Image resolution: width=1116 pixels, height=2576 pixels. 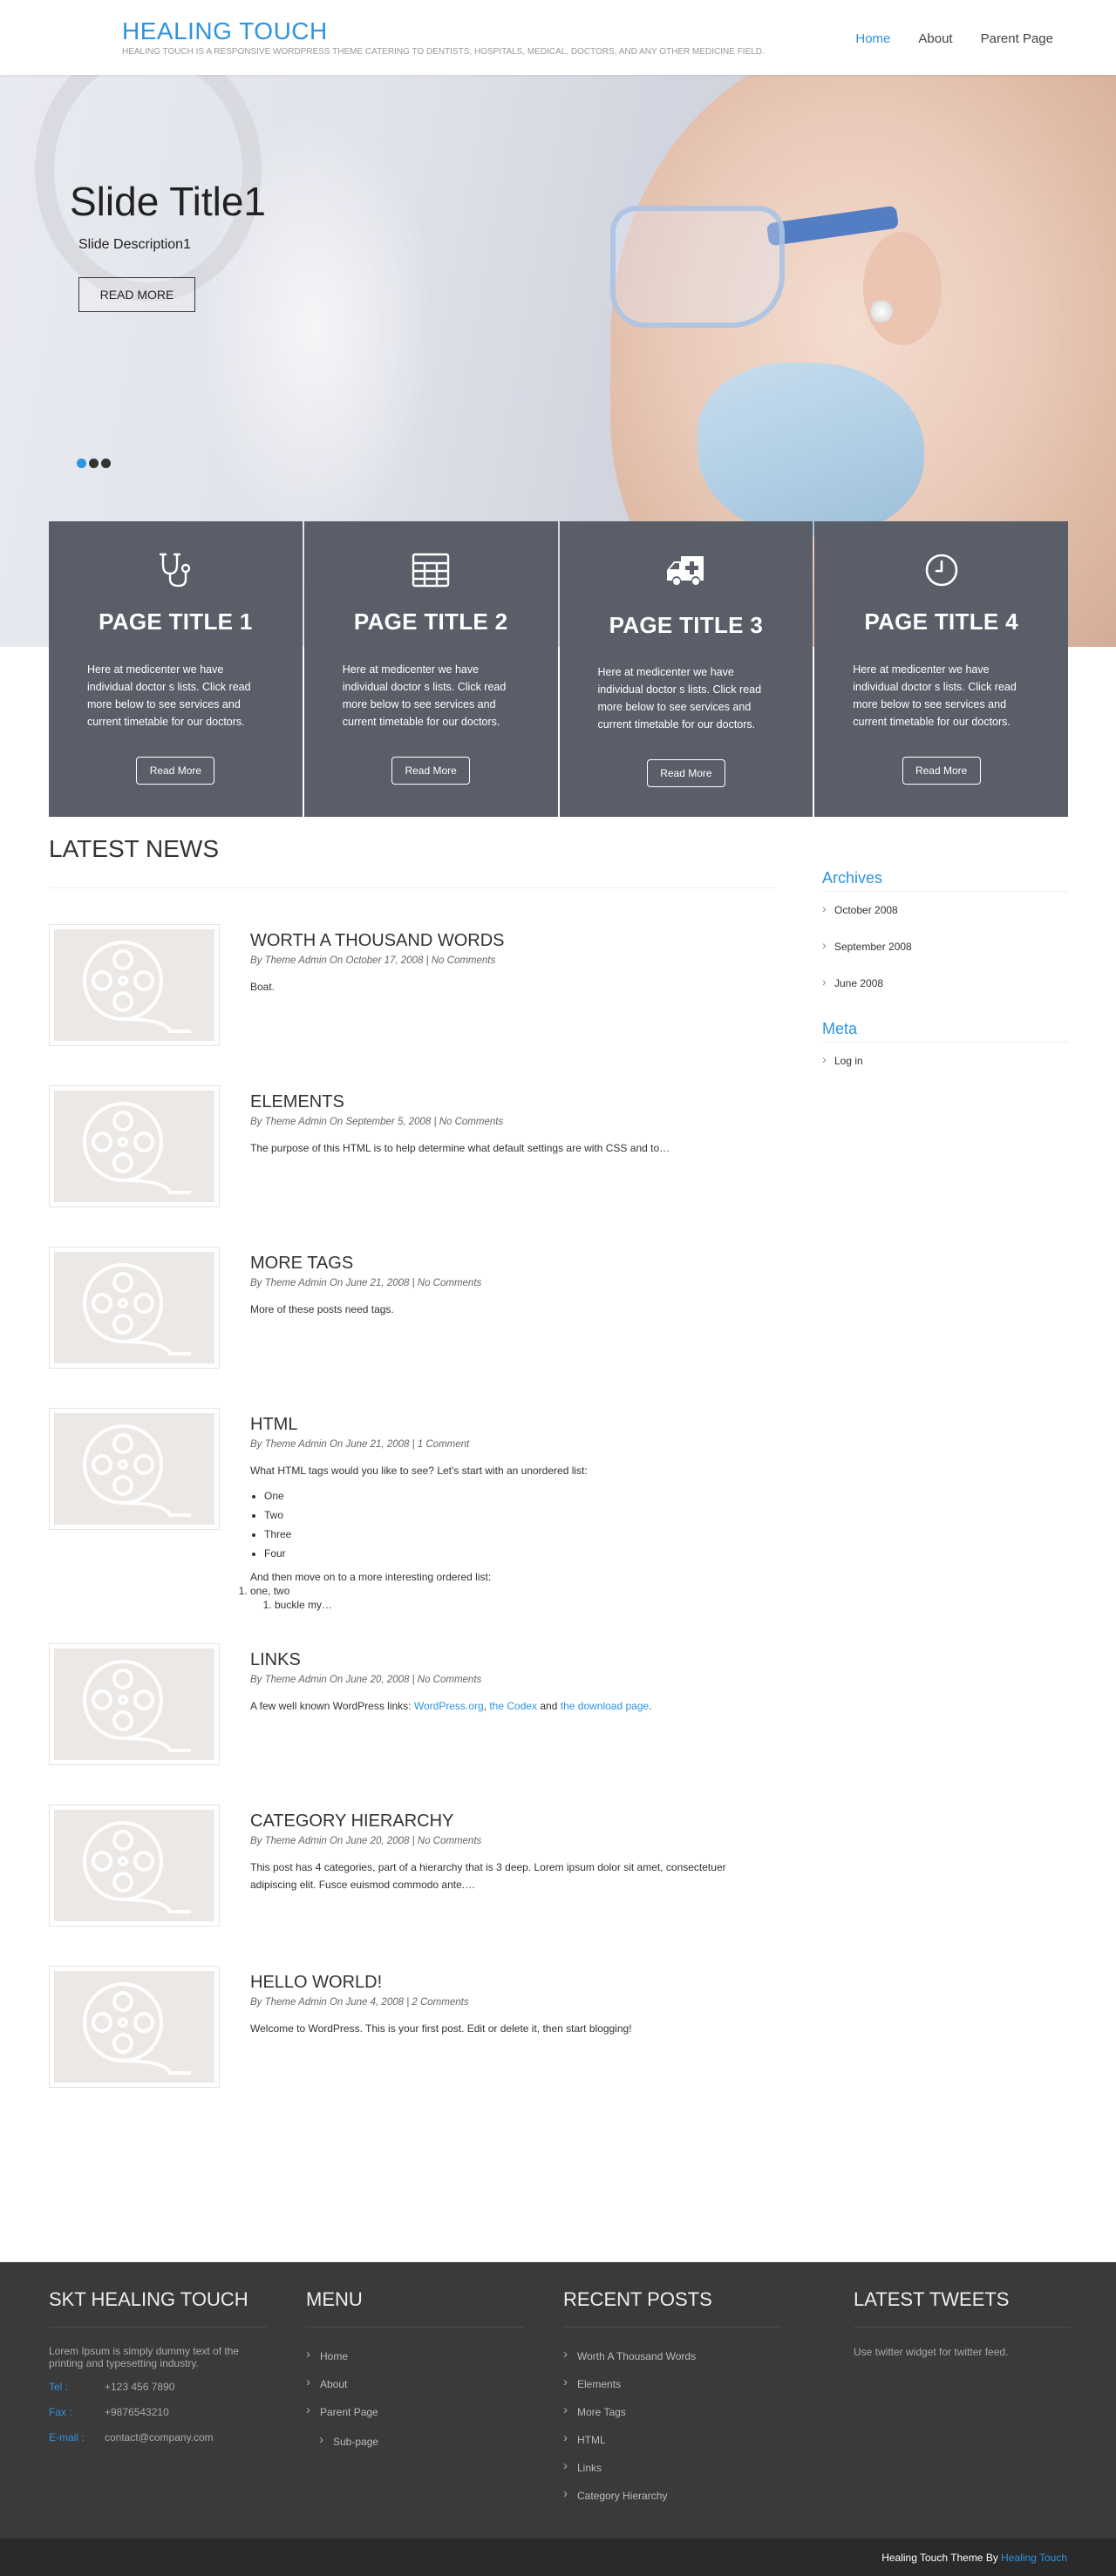 What do you see at coordinates (59, 2387) in the screenshot?
I see `tel-label: Tel :` at bounding box center [59, 2387].